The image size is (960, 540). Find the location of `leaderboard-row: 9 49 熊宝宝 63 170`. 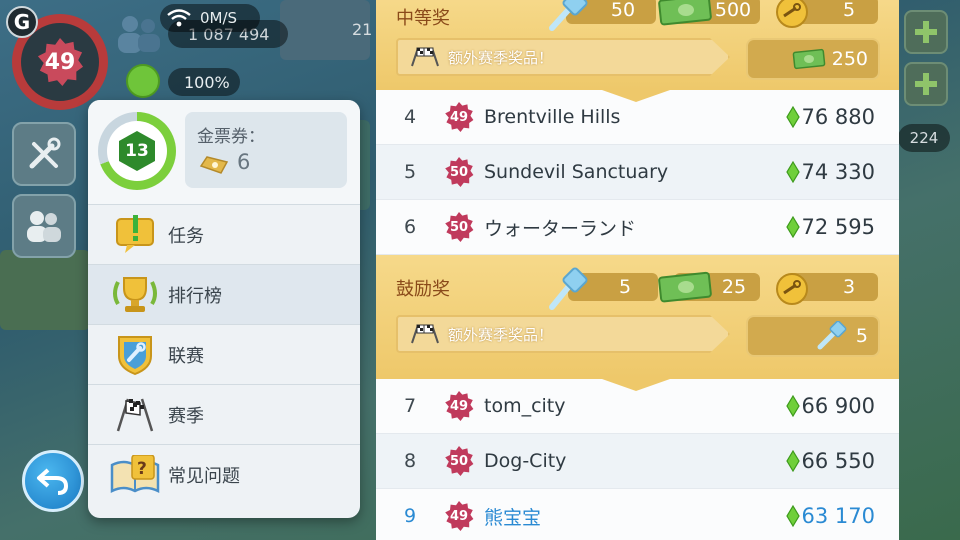

leaderboard-row: 9 49 熊宝宝 63 170 is located at coordinates (637, 514).